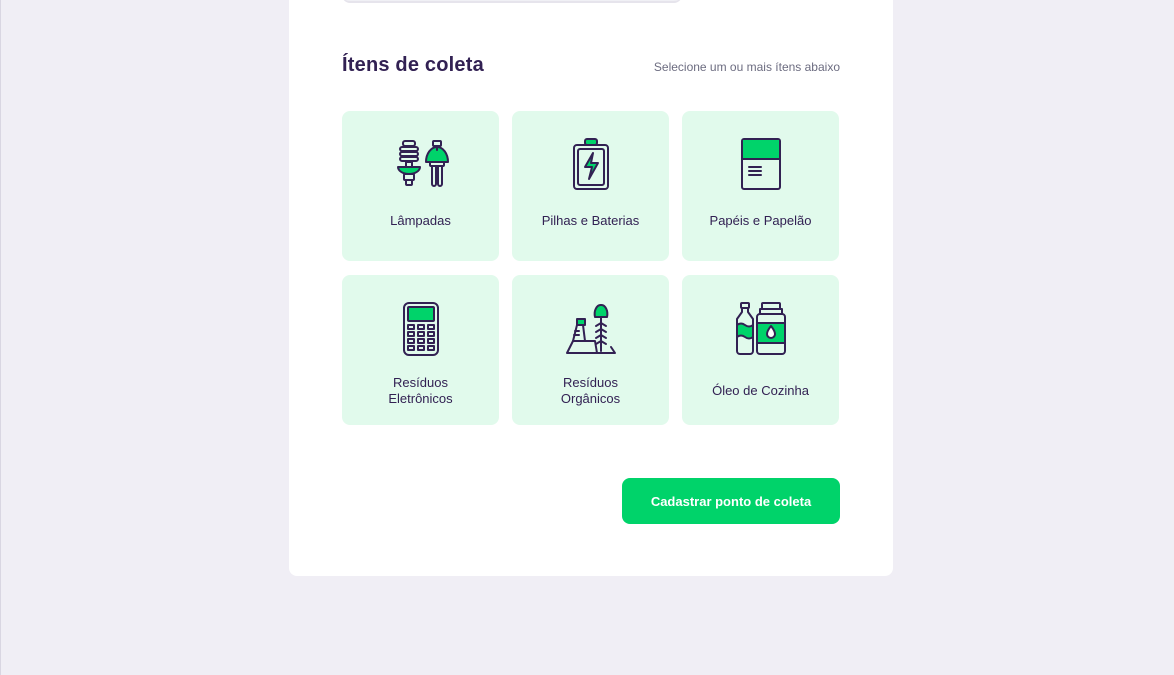 The height and width of the screenshot is (675, 1174). Describe the element at coordinates (413, 65) in the screenshot. I see `section-title: Ítens de coleta` at that location.